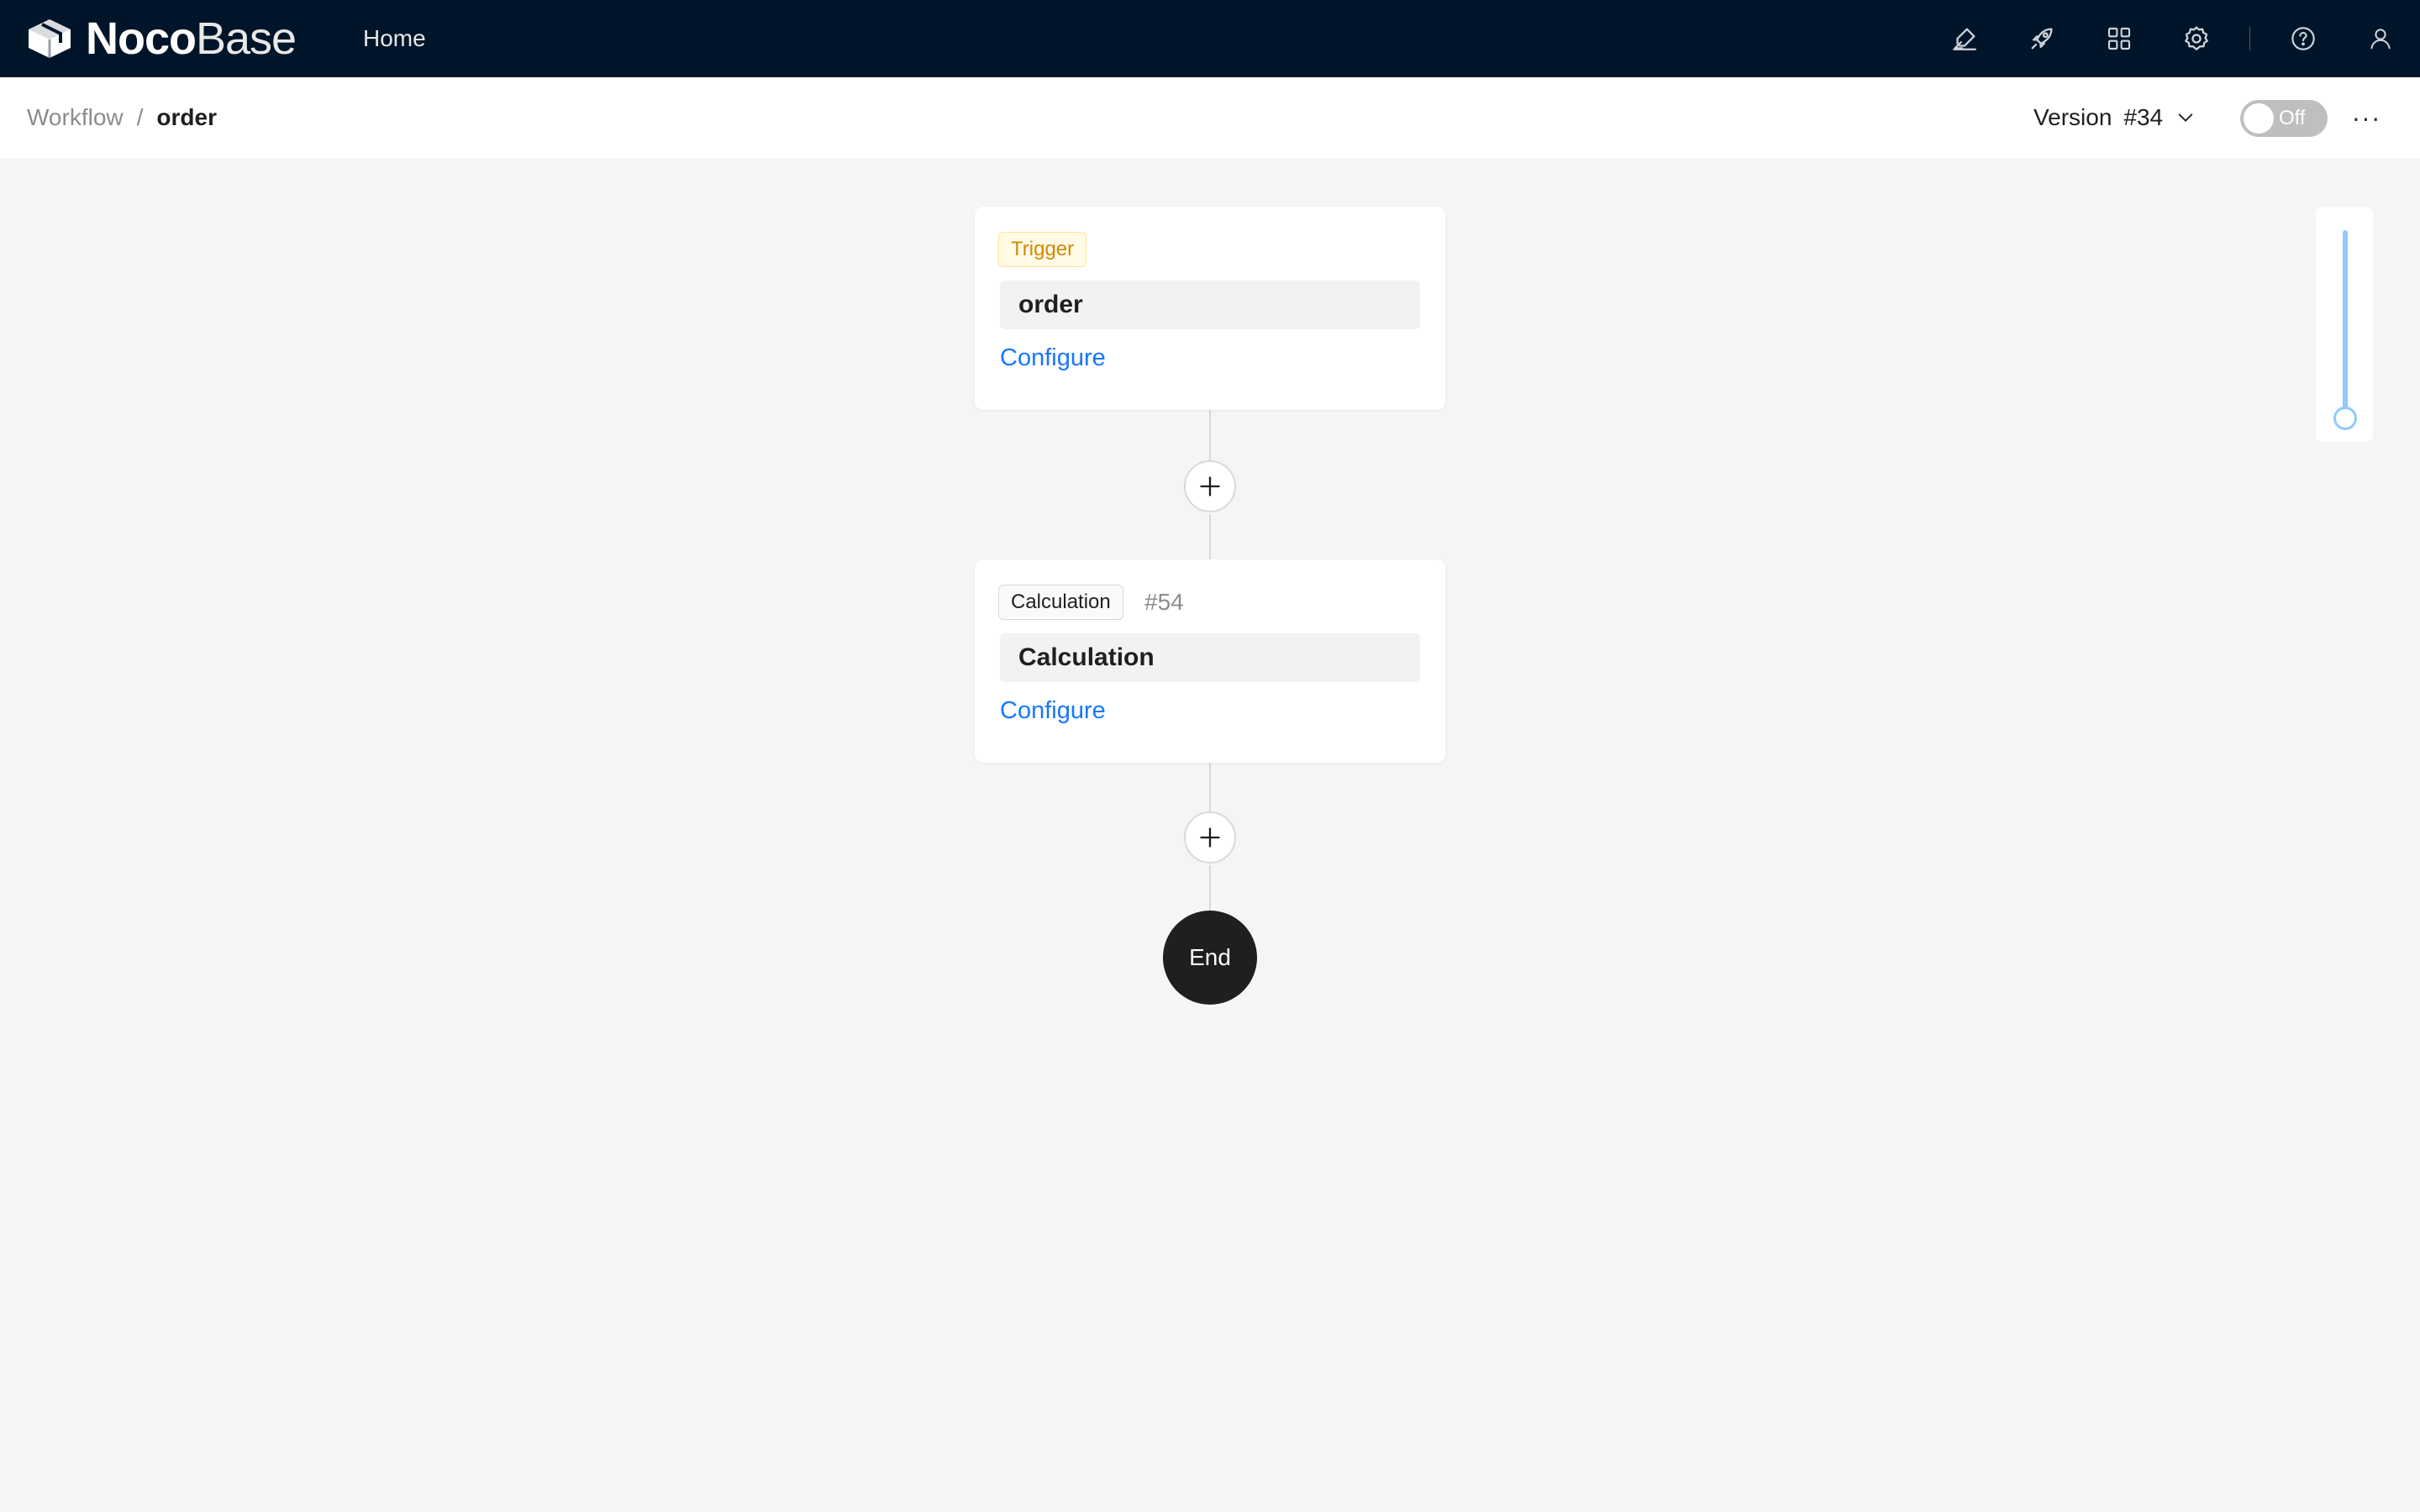 The image size is (2420, 1512). What do you see at coordinates (1210, 958) in the screenshot?
I see `end-node: End` at bounding box center [1210, 958].